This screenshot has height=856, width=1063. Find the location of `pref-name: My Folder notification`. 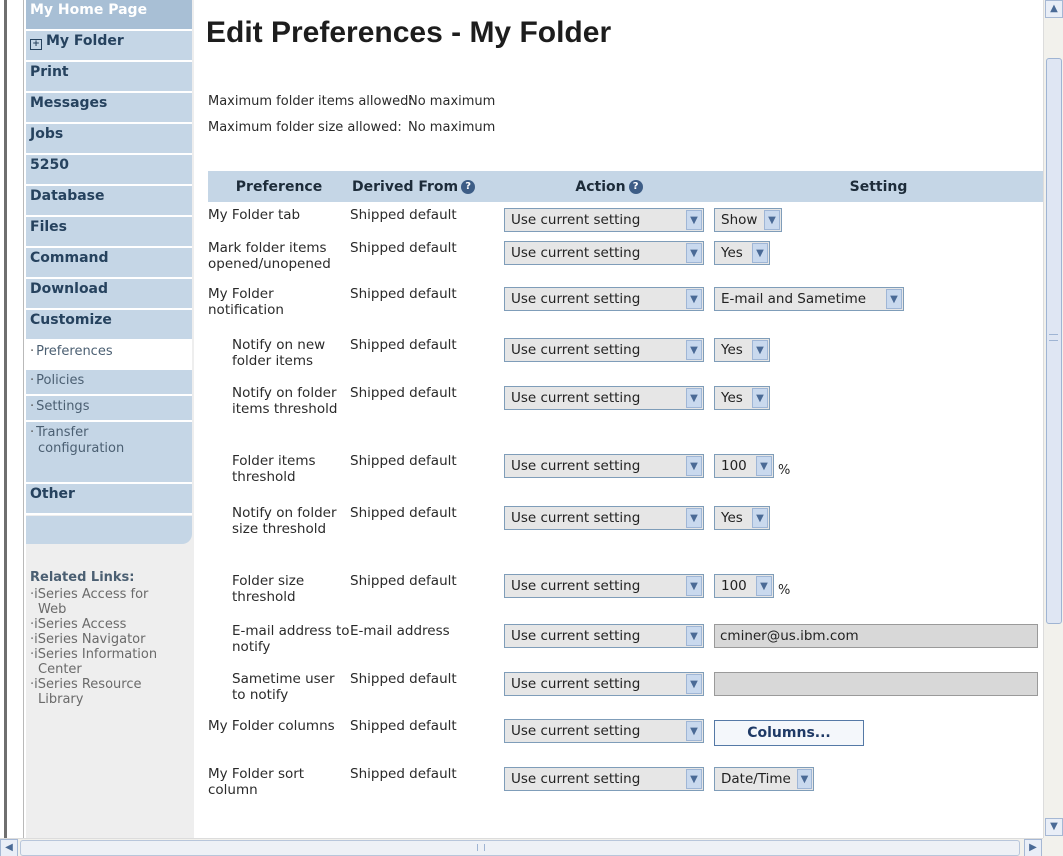

pref-name: My Folder notification is located at coordinates (246, 302).